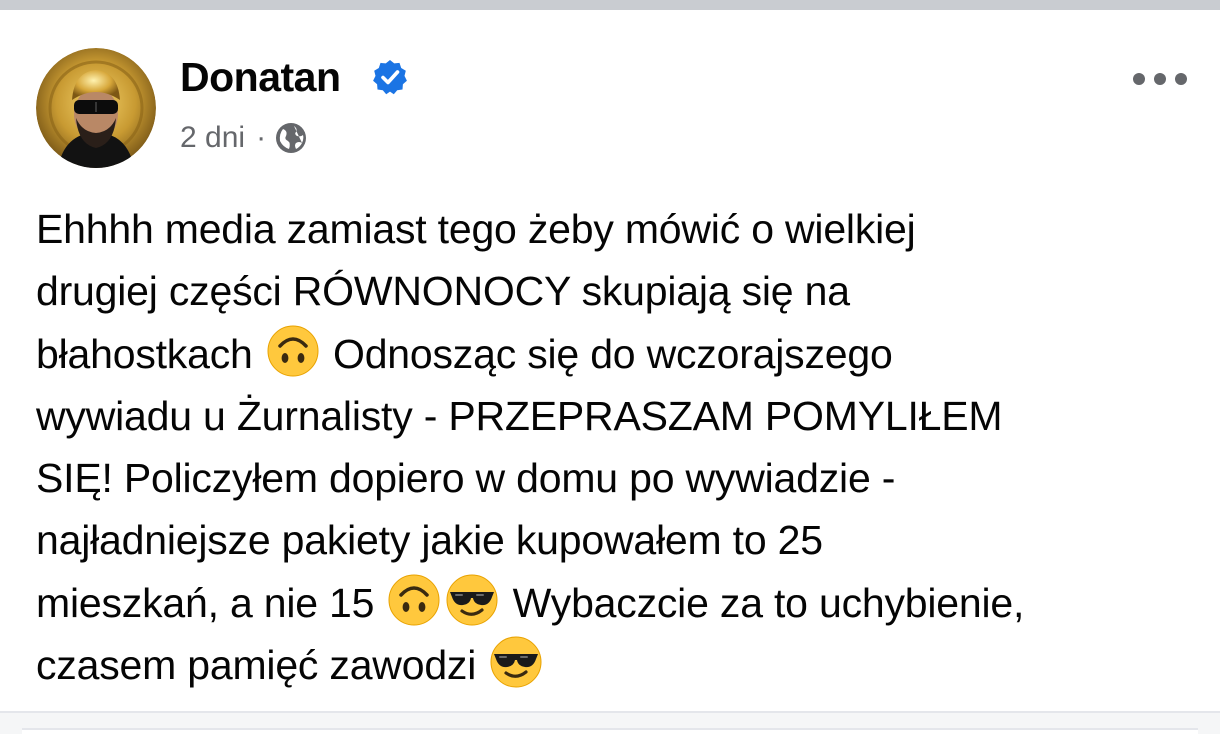 Image resolution: width=1220 pixels, height=736 pixels. I want to click on avatar-image, so click(96, 108).